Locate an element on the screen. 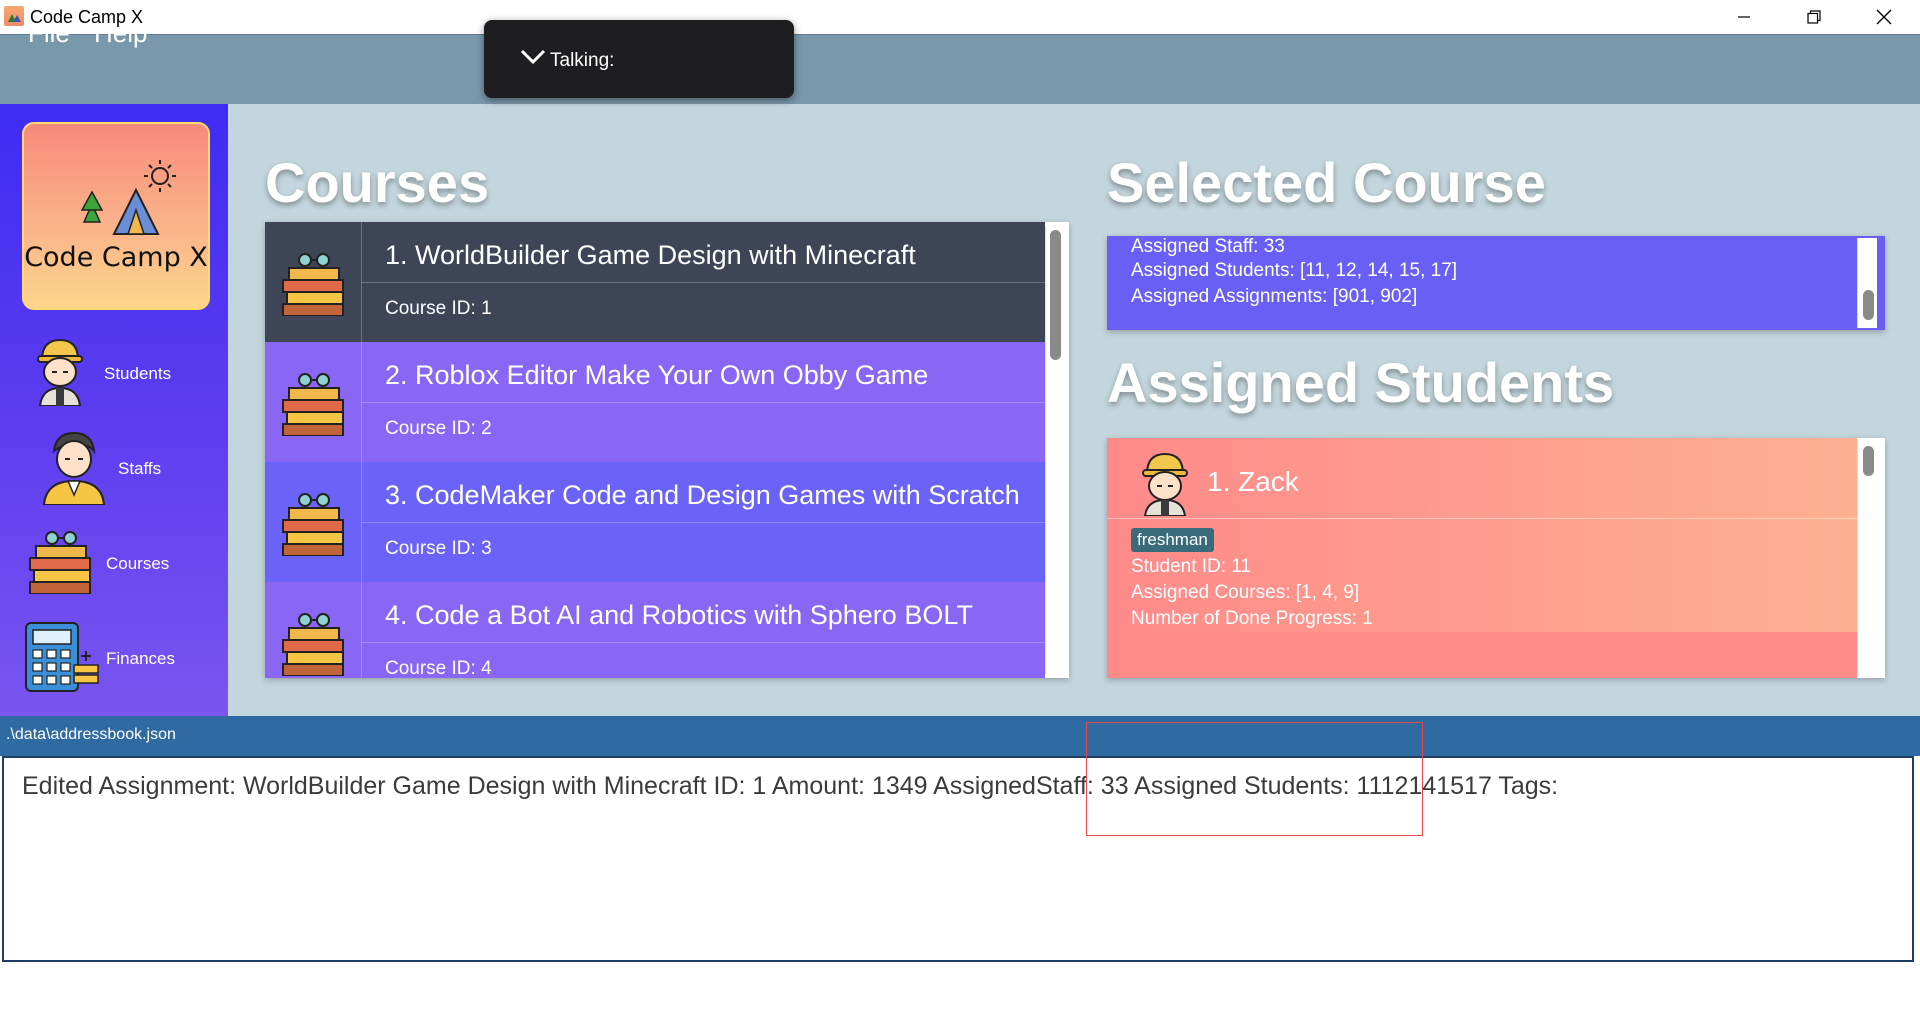 The width and height of the screenshot is (1920, 1016). sidebar-item-staffs: Staffs is located at coordinates (120, 468).